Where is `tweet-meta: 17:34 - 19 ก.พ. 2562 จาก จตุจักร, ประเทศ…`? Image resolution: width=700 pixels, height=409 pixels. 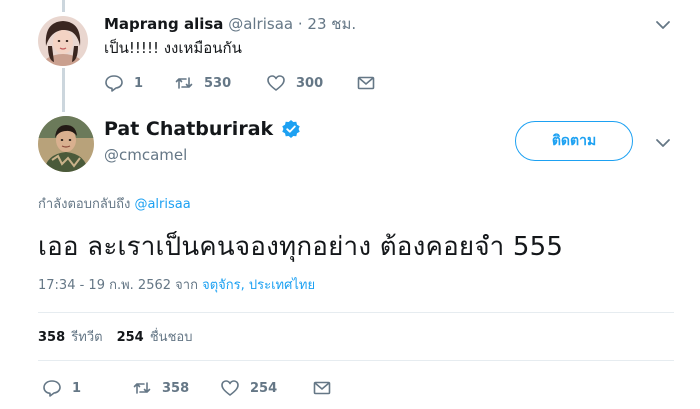 tweet-meta: 17:34 - 19 ก.พ. 2562 จาก จตุจักร, ประเทศ… is located at coordinates (176, 284).